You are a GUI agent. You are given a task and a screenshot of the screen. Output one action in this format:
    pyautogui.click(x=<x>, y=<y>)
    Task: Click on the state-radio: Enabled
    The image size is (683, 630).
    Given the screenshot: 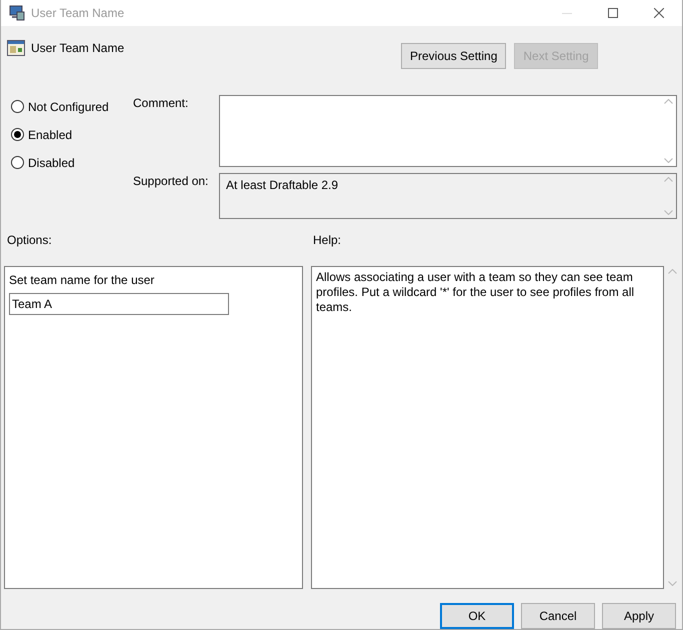 What is the action you would take?
    pyautogui.click(x=72, y=134)
    